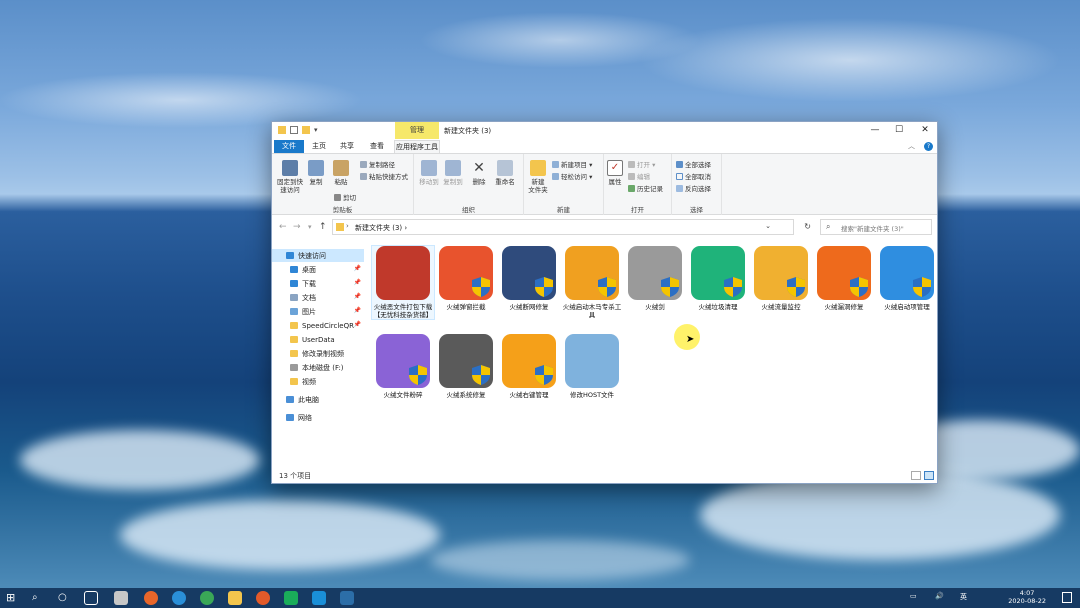  What do you see at coordinates (916, 475) in the screenshot?
I see `details-view-icon` at bounding box center [916, 475].